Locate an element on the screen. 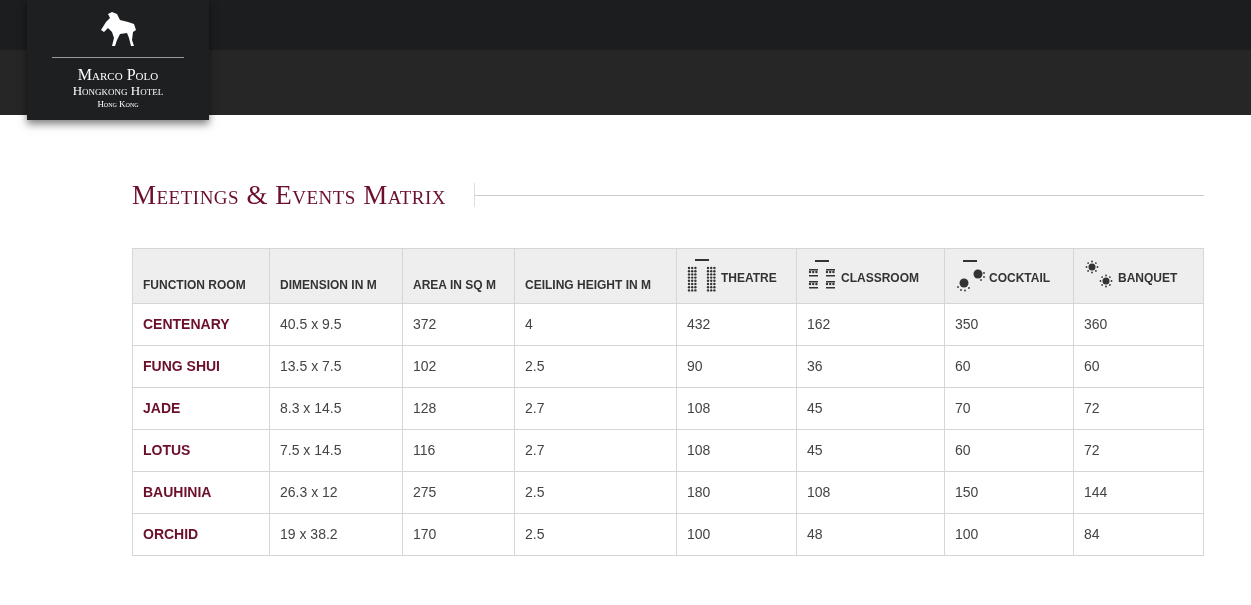 The width and height of the screenshot is (1251, 605). logo-name: Marco Polo is located at coordinates (118, 75).